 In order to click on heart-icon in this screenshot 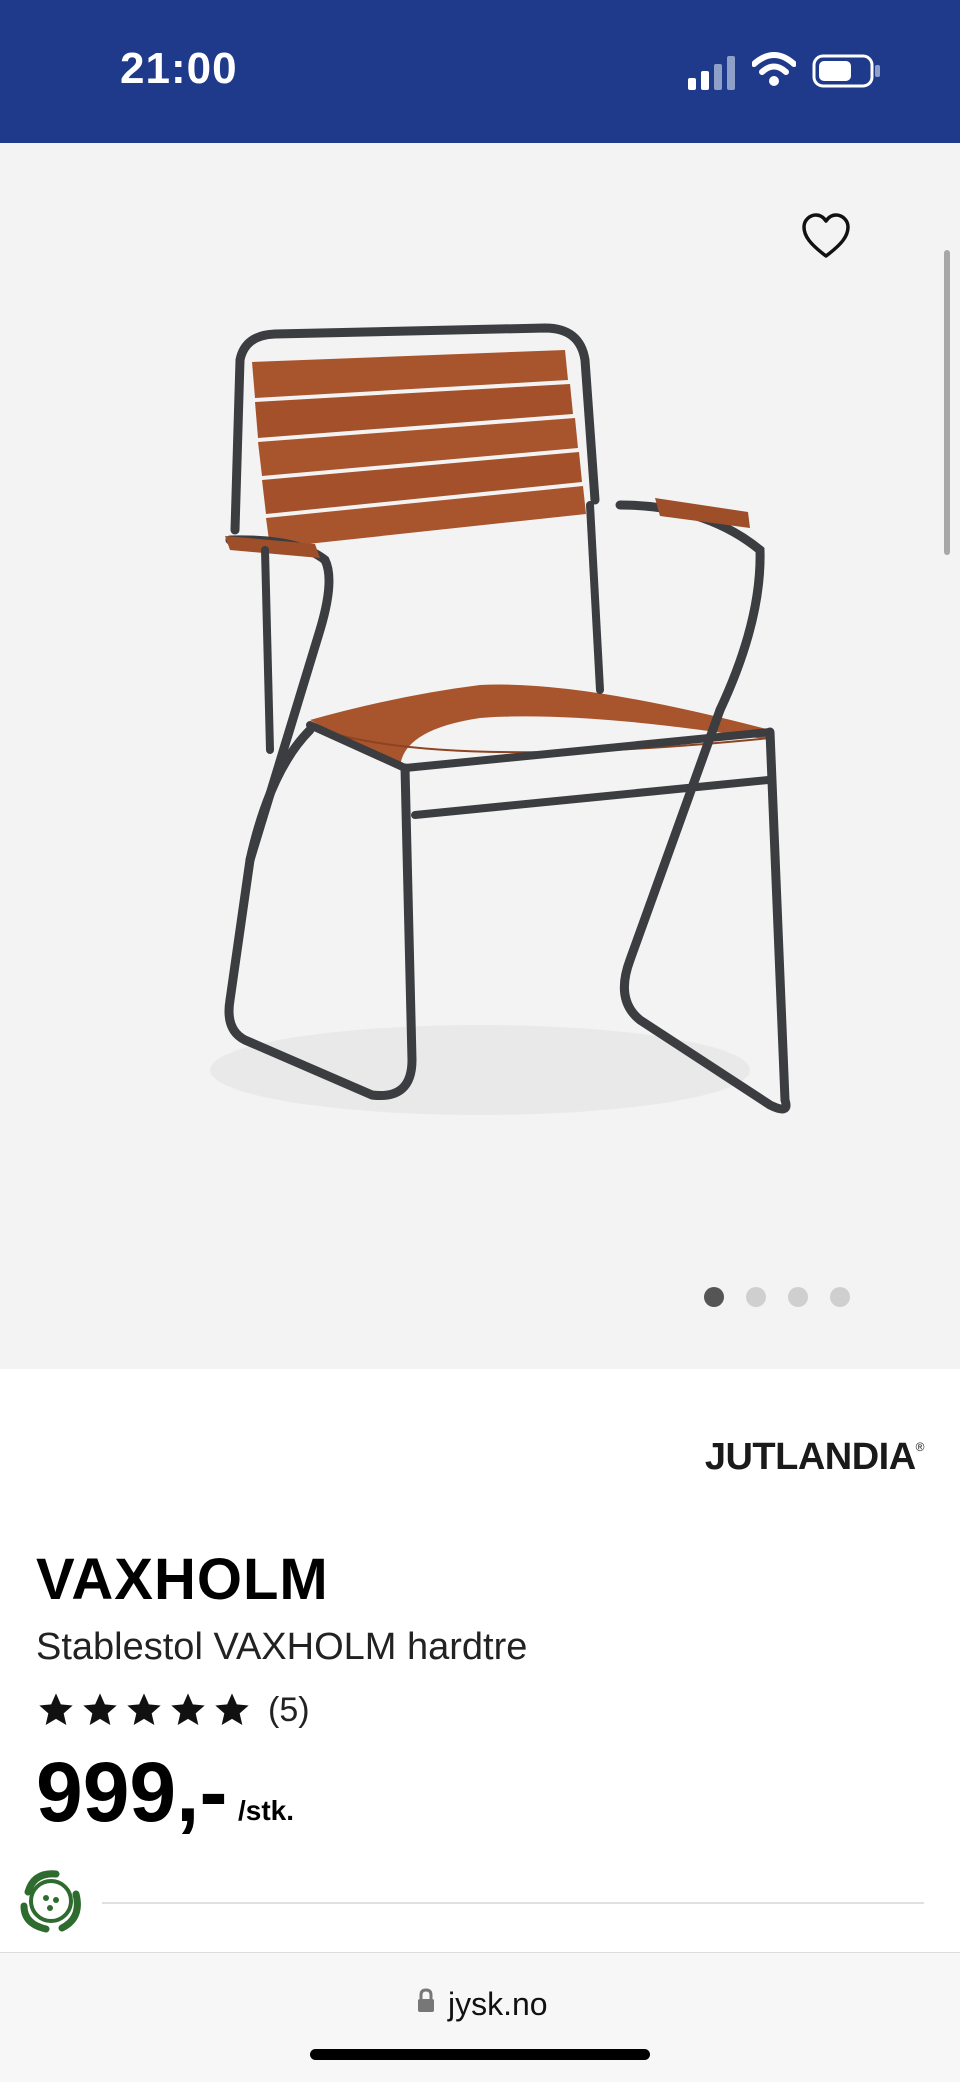, I will do `click(826, 236)`.